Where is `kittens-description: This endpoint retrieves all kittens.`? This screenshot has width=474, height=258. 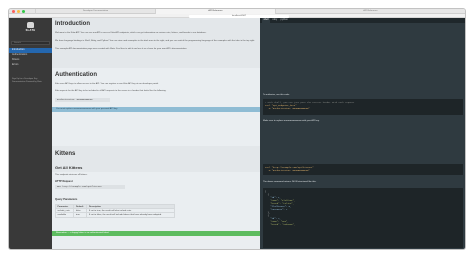
kittens-description: This endpoint retrieves all kittens. is located at coordinates (71, 175).